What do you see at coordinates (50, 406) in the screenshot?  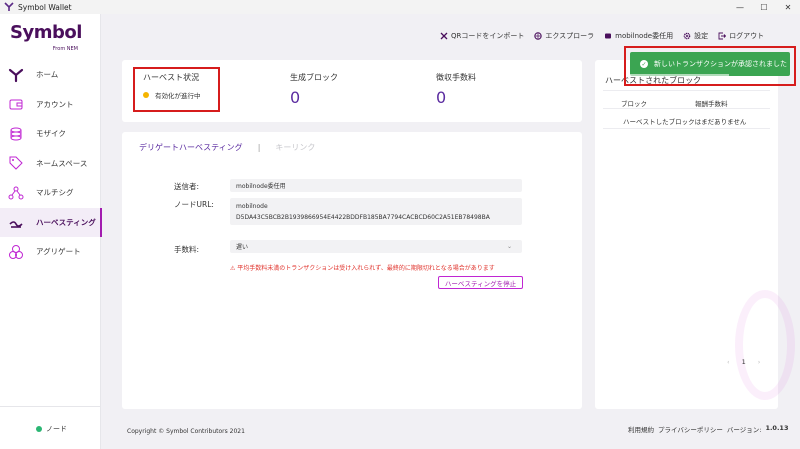 I see `sidebar-divider` at bounding box center [50, 406].